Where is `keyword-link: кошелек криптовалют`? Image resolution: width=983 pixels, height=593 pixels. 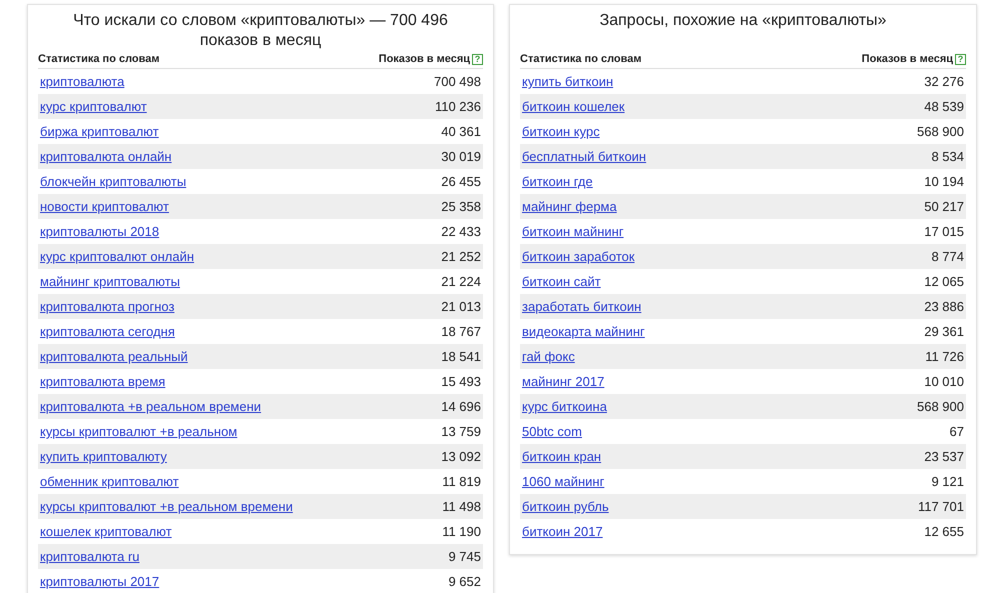
keyword-link: кошелек криптовалют is located at coordinates (106, 531).